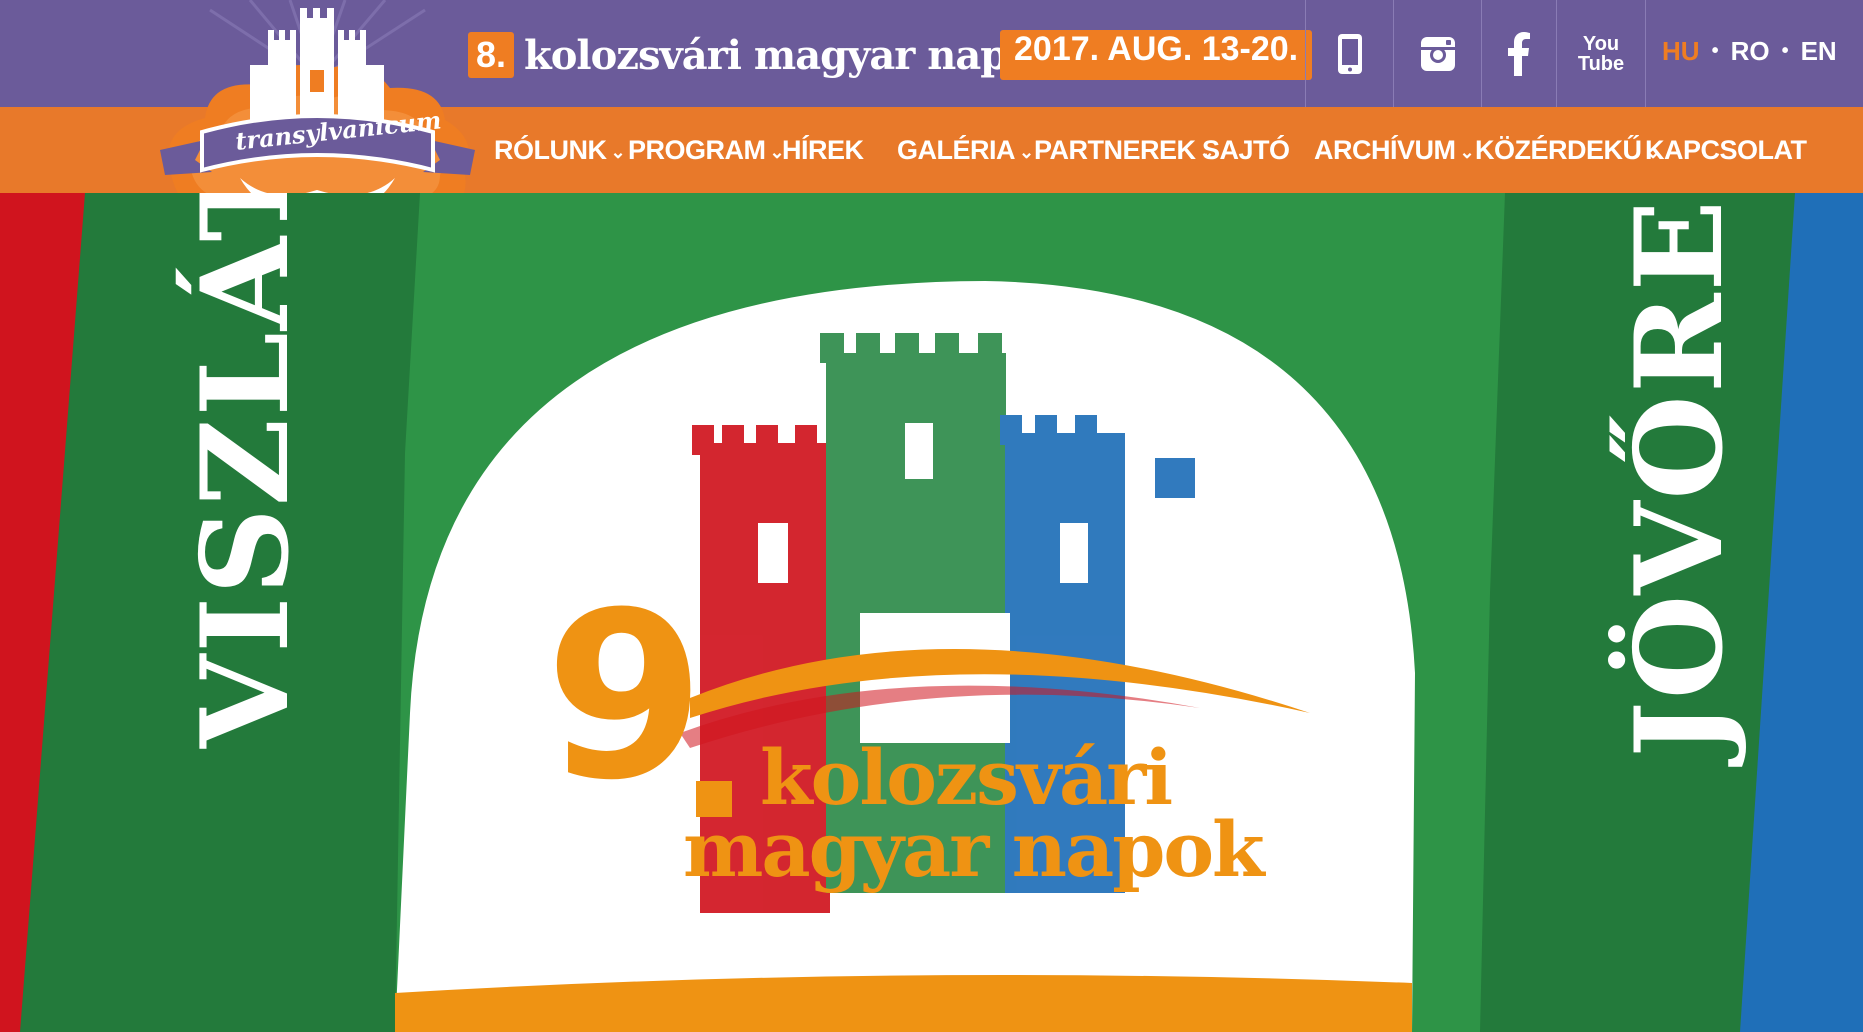 This screenshot has height=1032, width=1863. I want to click on instagram-link, so click(1437, 53).